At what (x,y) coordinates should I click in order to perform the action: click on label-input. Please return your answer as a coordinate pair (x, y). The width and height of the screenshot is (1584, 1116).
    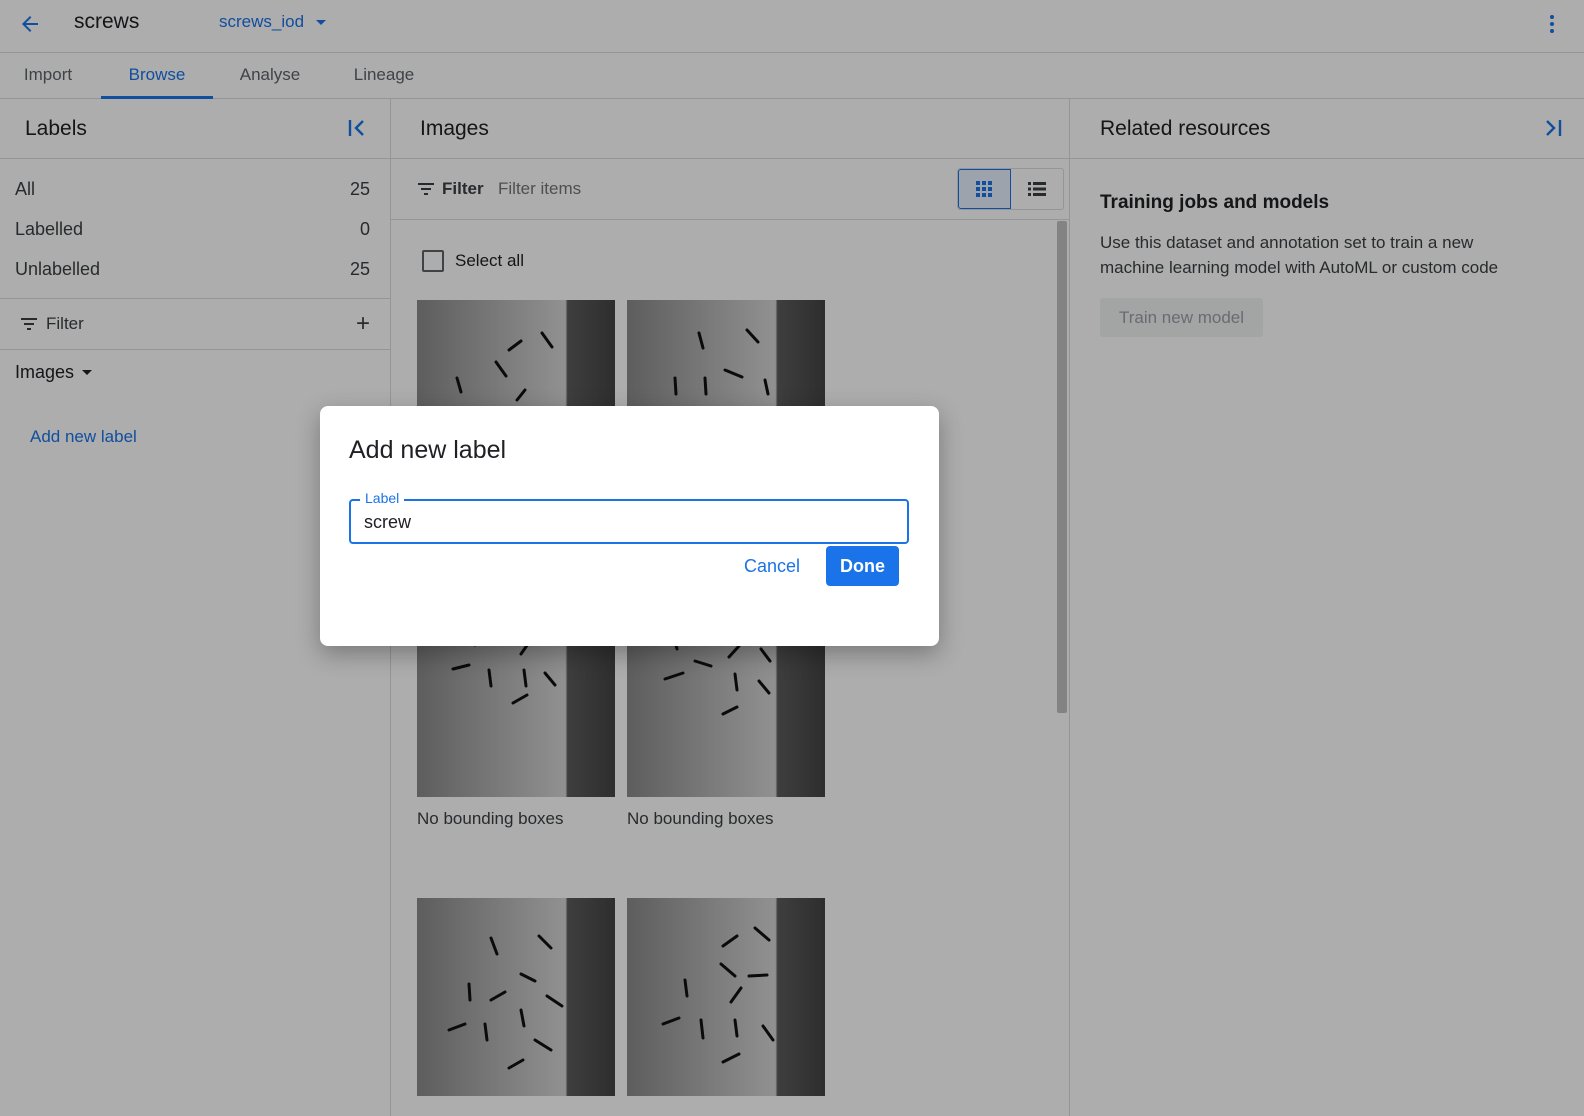
    Looking at the image, I should click on (624, 522).